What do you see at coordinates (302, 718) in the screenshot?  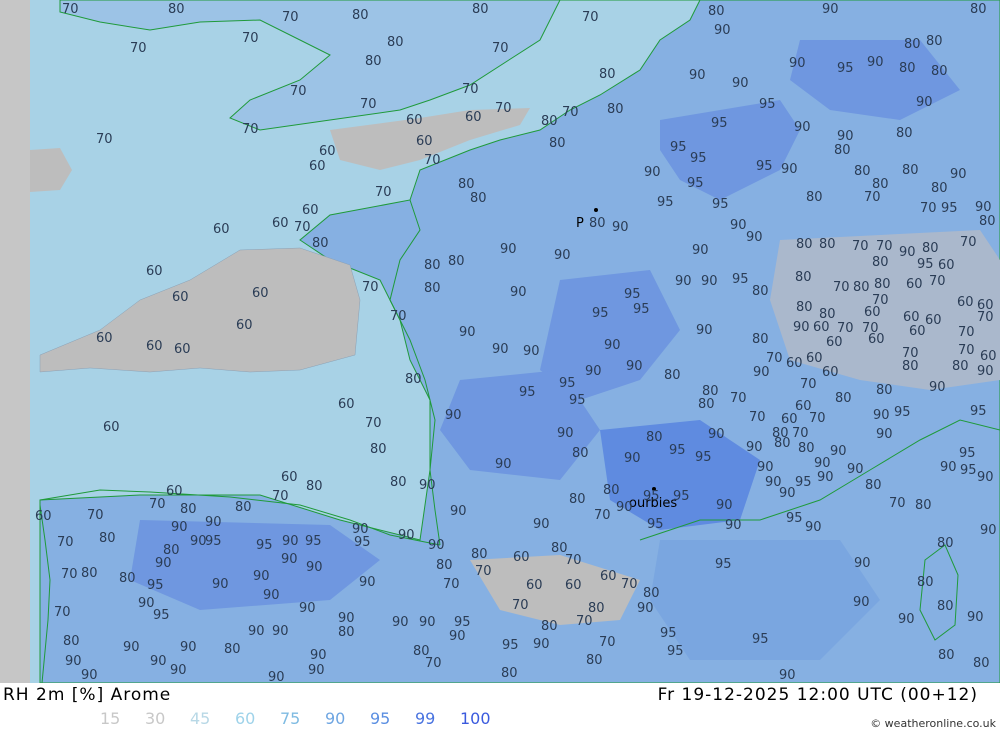 I see `legend: 15 30 45 60 75 90 95 99 100` at bounding box center [302, 718].